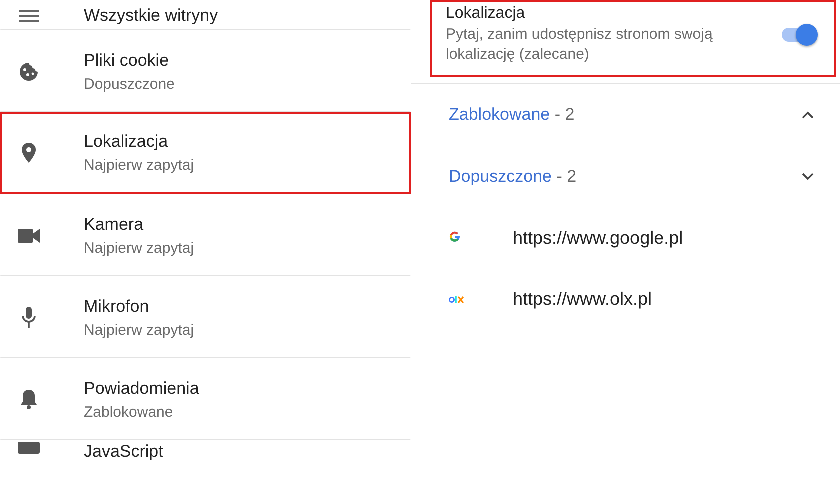  I want to click on location-pin-icon, so click(29, 153).